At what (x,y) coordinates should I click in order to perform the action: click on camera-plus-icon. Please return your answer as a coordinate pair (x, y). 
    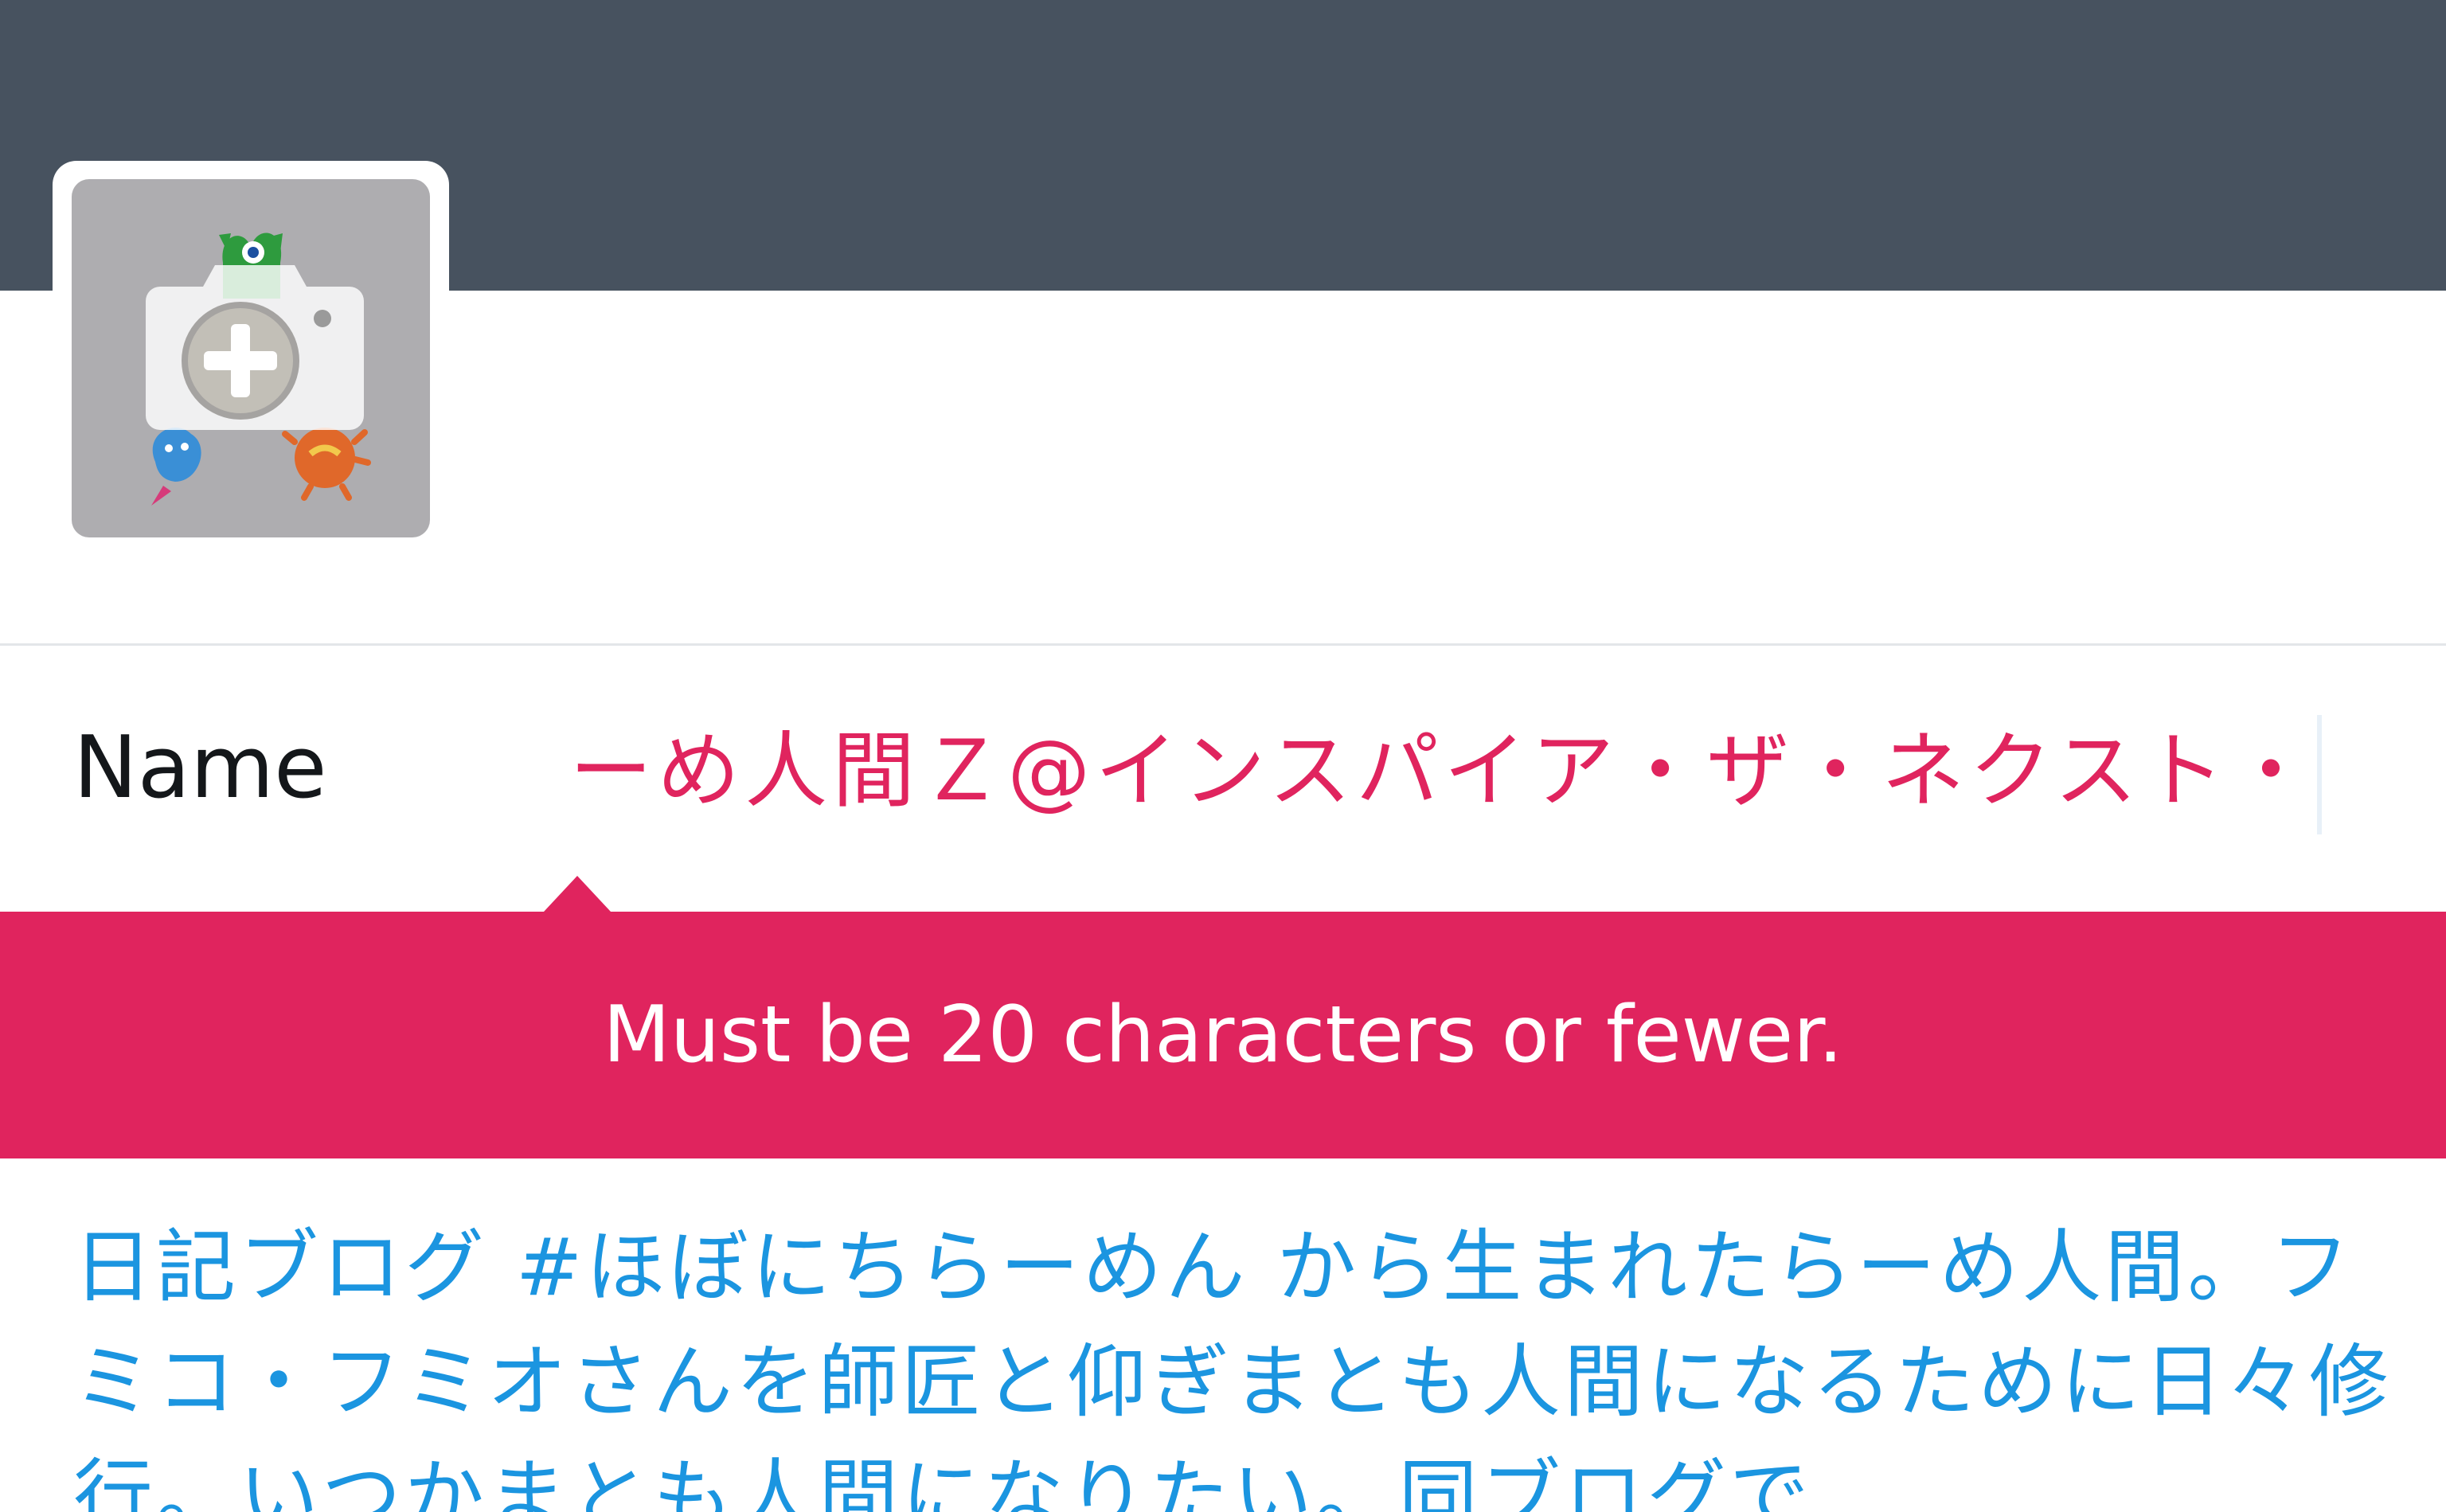
    Looking at the image, I should click on (251, 358).